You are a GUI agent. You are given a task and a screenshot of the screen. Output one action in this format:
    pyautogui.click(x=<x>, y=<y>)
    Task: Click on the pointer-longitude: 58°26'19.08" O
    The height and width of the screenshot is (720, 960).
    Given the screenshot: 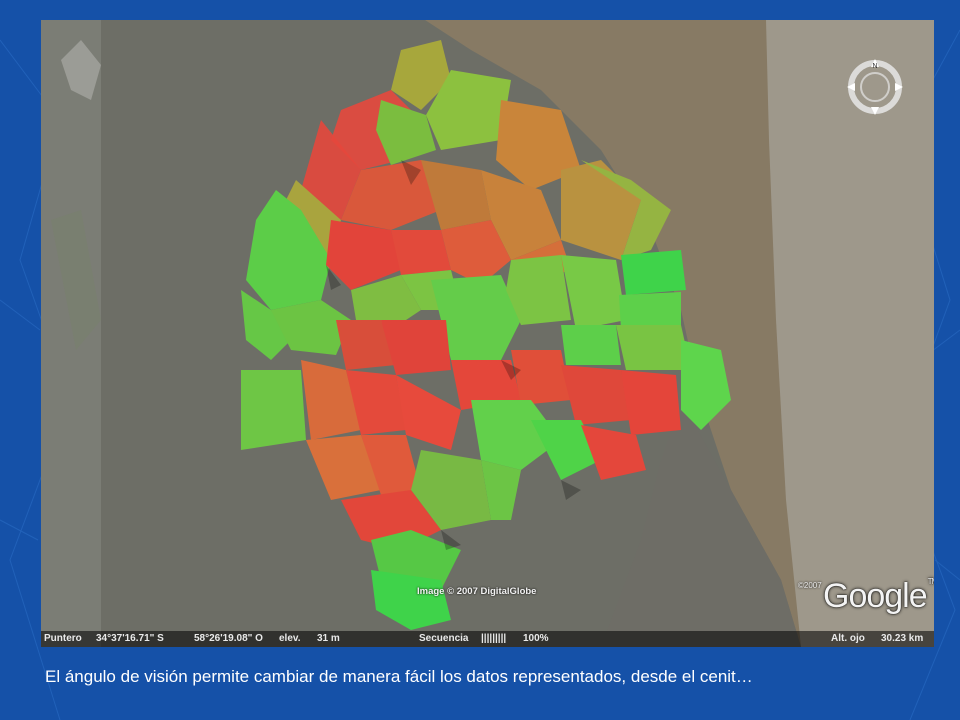 What is the action you would take?
    pyautogui.click(x=228, y=638)
    